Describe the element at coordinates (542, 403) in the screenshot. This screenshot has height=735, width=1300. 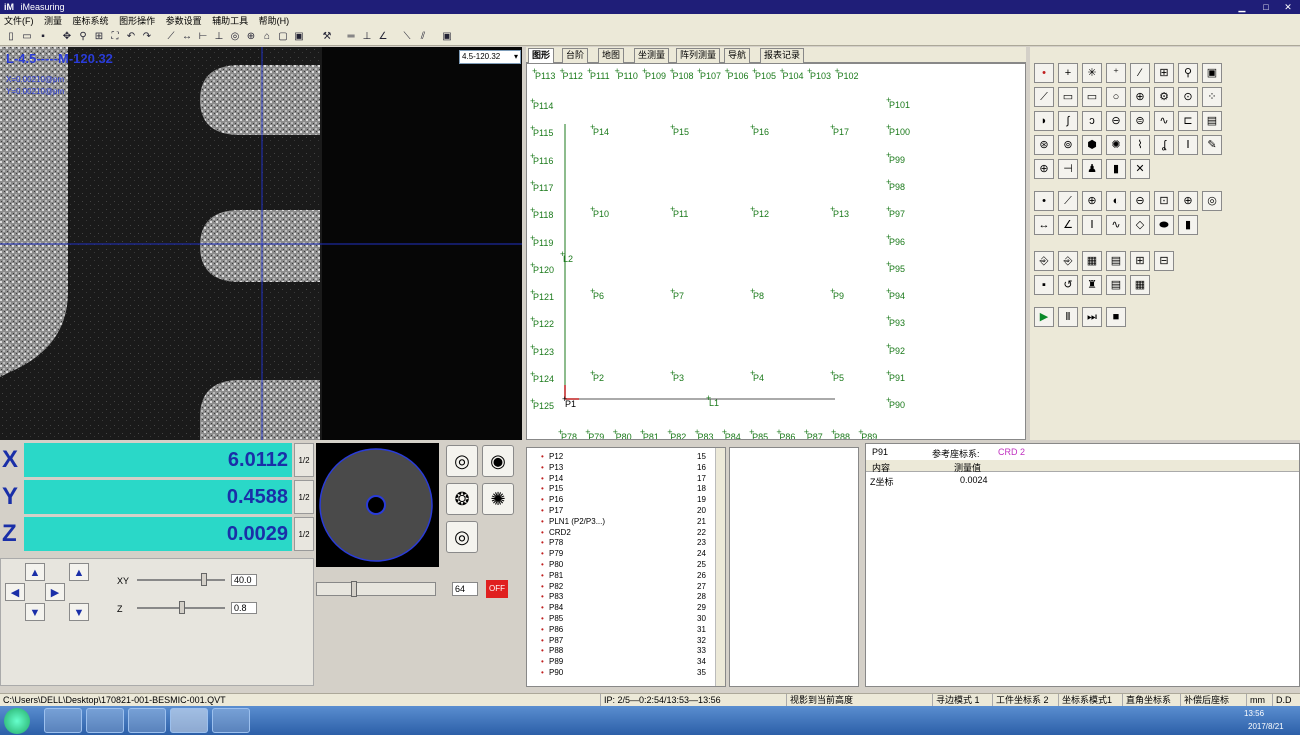
I see `point-p125: P125` at that location.